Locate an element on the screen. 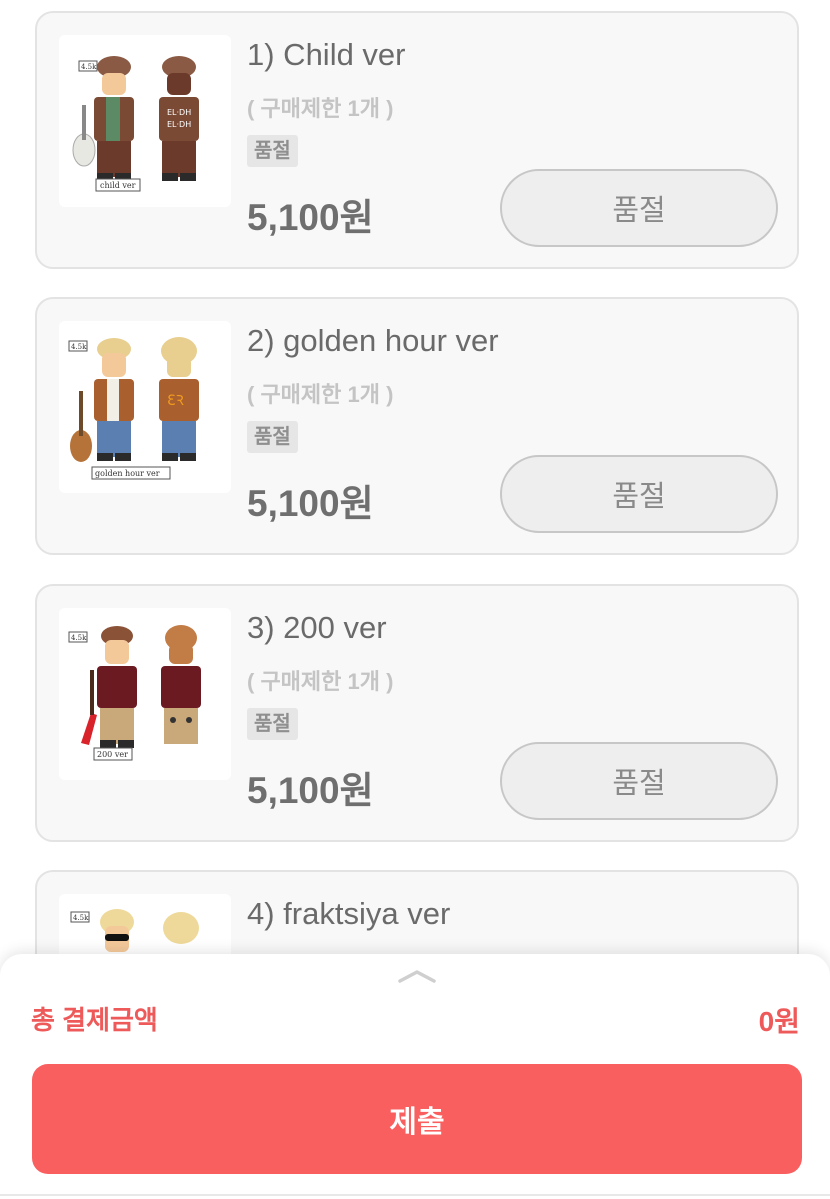  divider is located at coordinates (415, 1195).